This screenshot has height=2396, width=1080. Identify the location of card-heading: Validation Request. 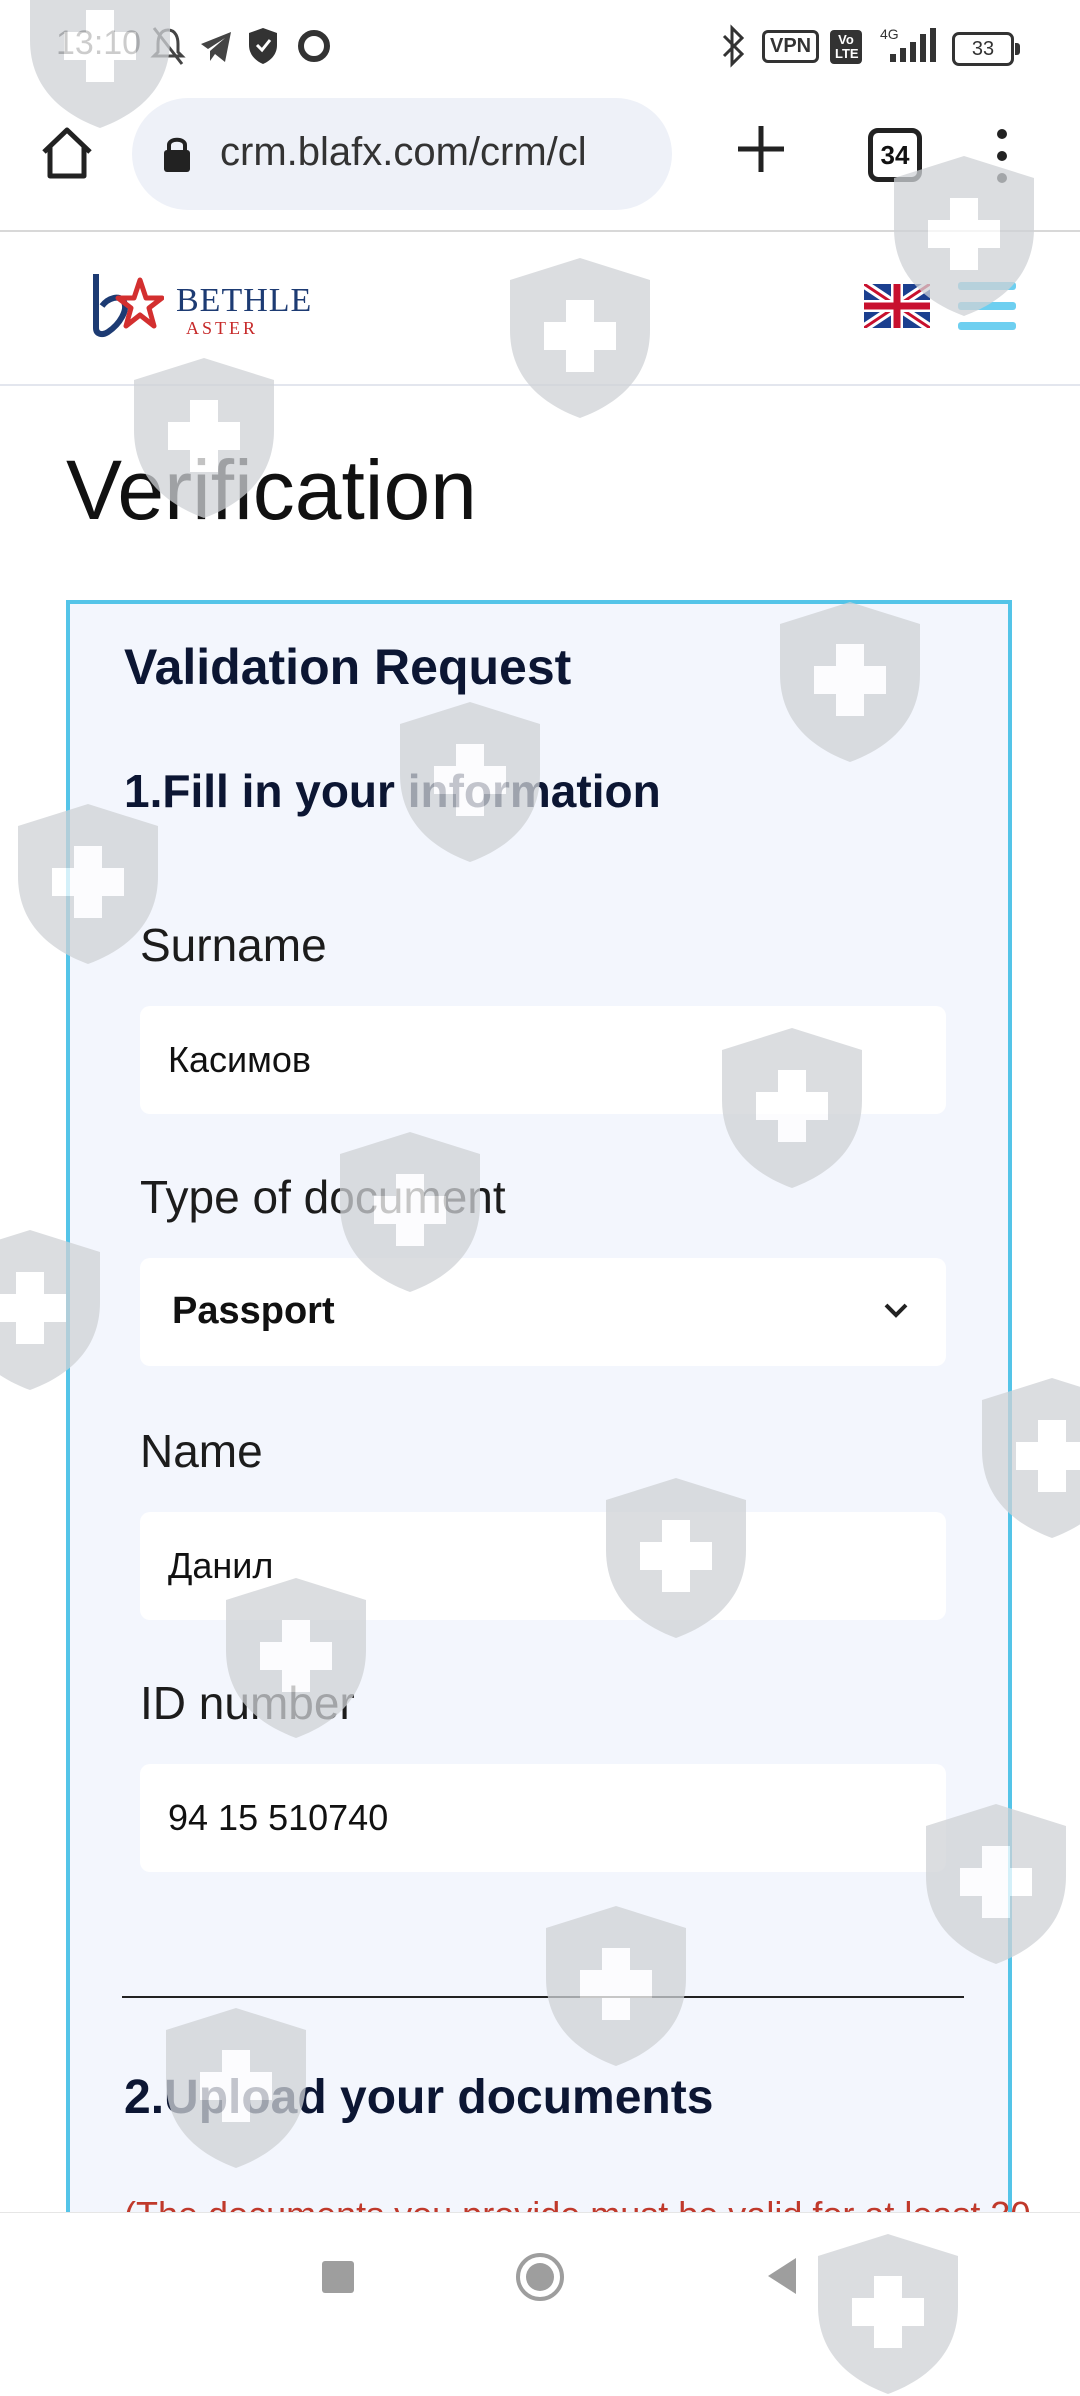
(348, 667).